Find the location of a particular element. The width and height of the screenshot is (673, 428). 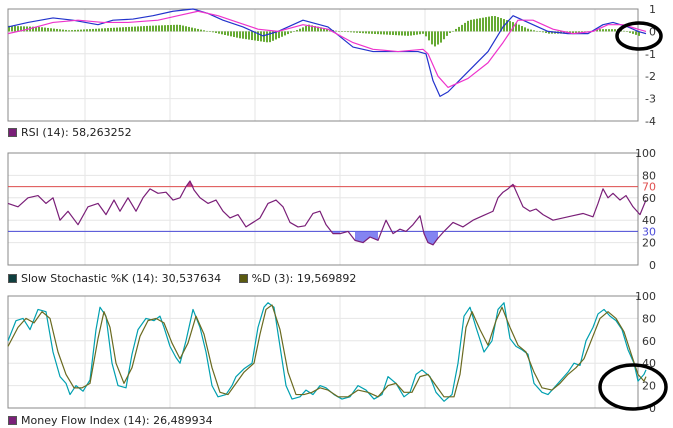

rsi-swatch is located at coordinates (12, 132).